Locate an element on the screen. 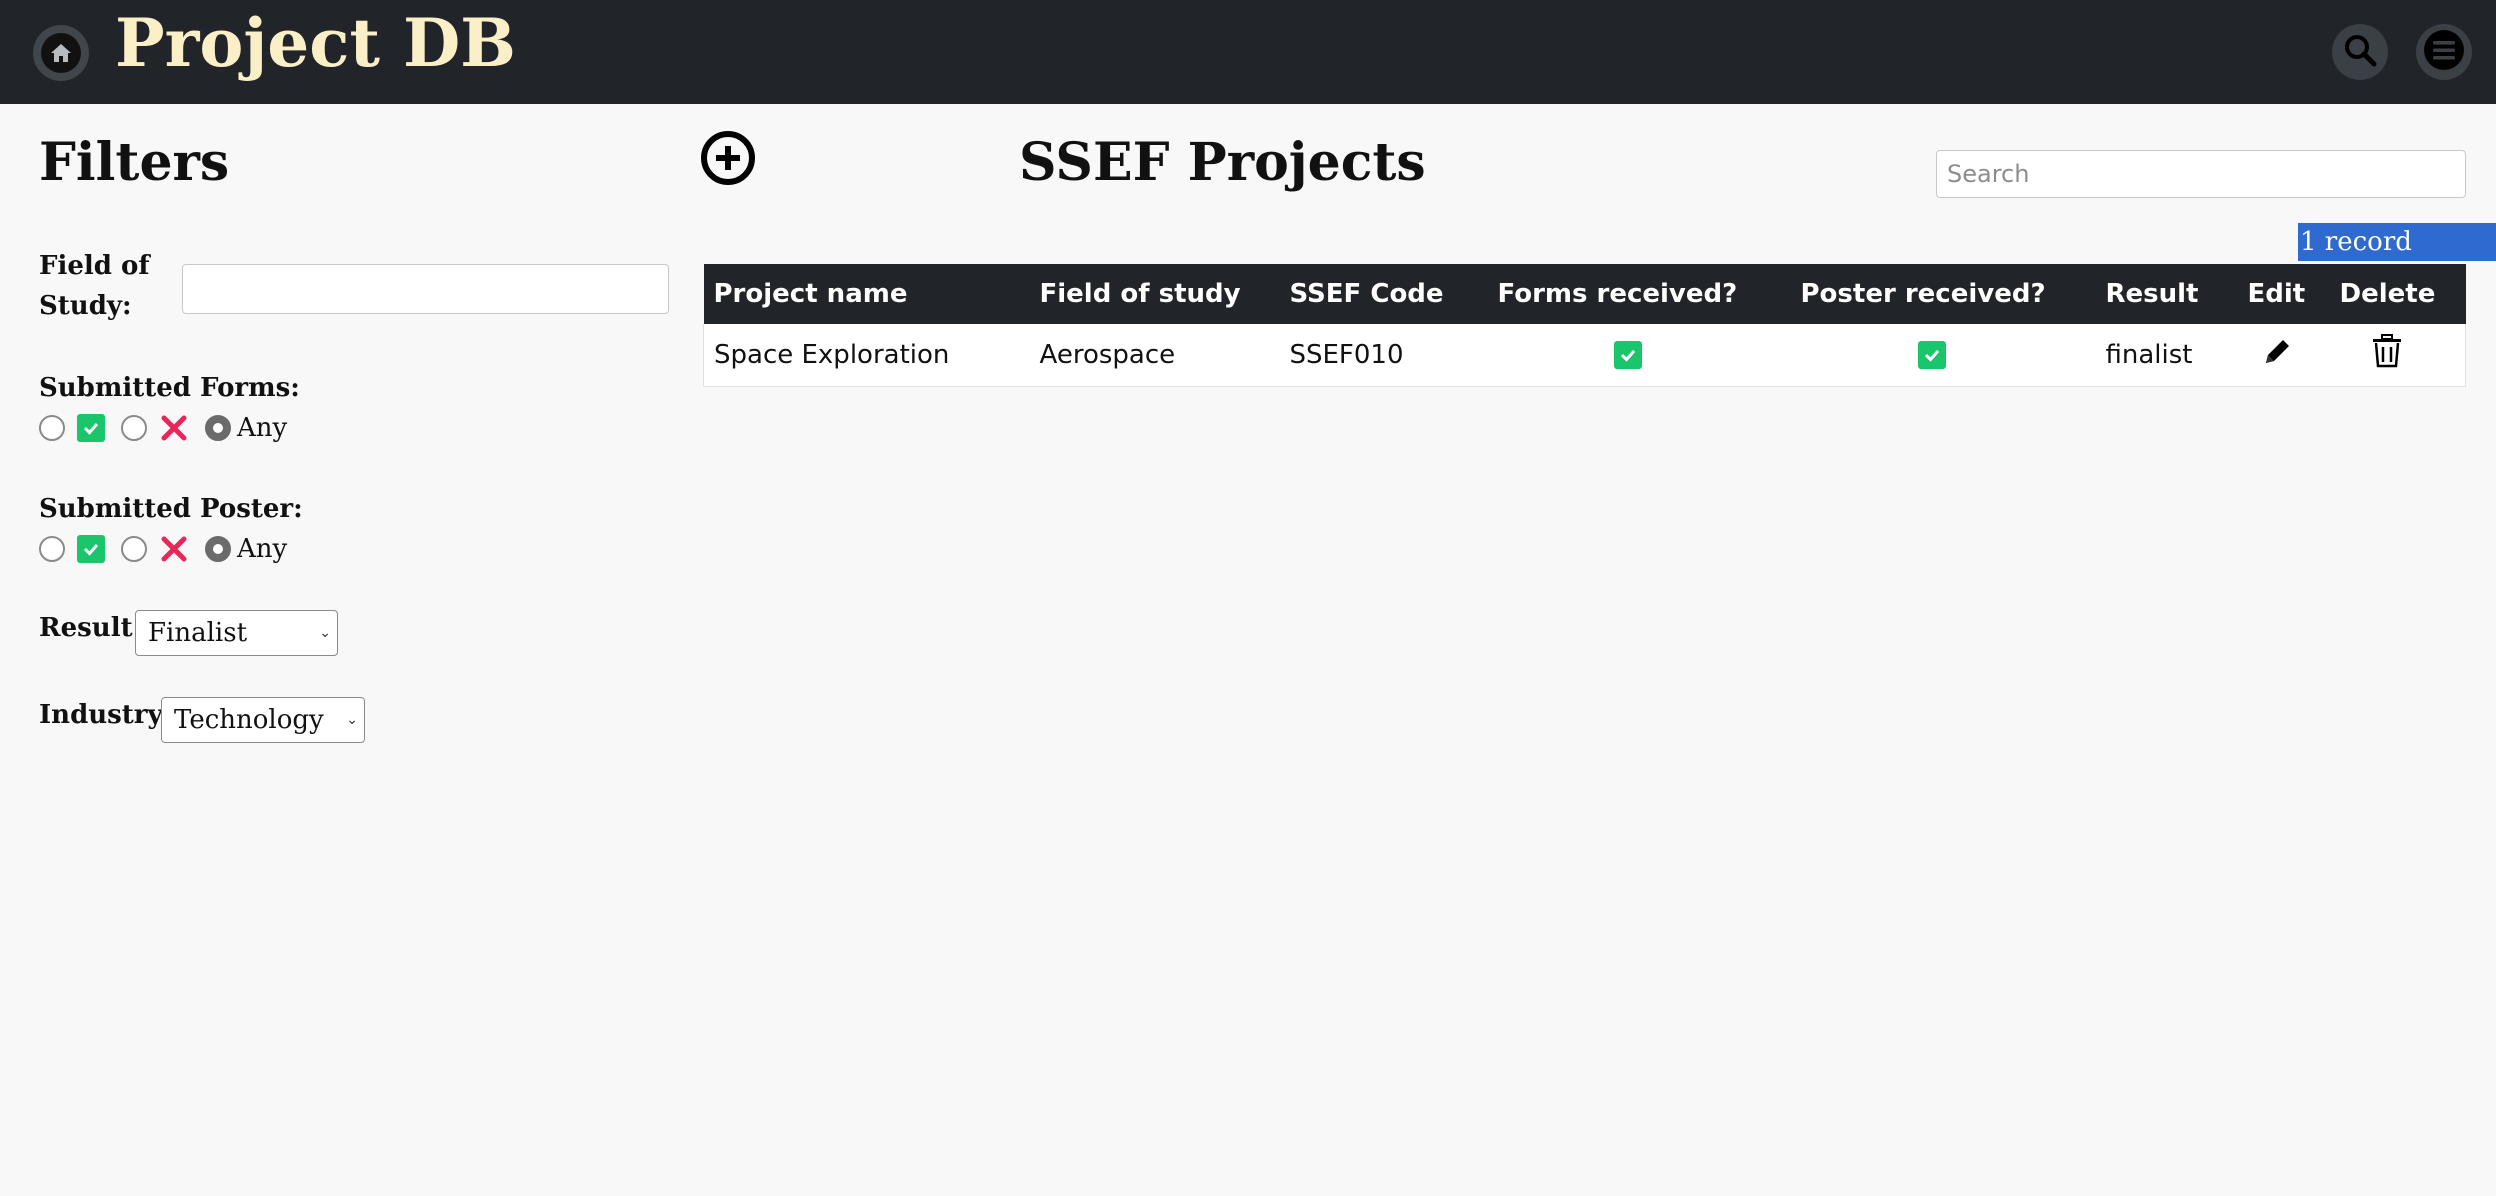 Image resolution: width=2496 pixels, height=1196 pixels. plus-circle-icon is located at coordinates (728, 158).